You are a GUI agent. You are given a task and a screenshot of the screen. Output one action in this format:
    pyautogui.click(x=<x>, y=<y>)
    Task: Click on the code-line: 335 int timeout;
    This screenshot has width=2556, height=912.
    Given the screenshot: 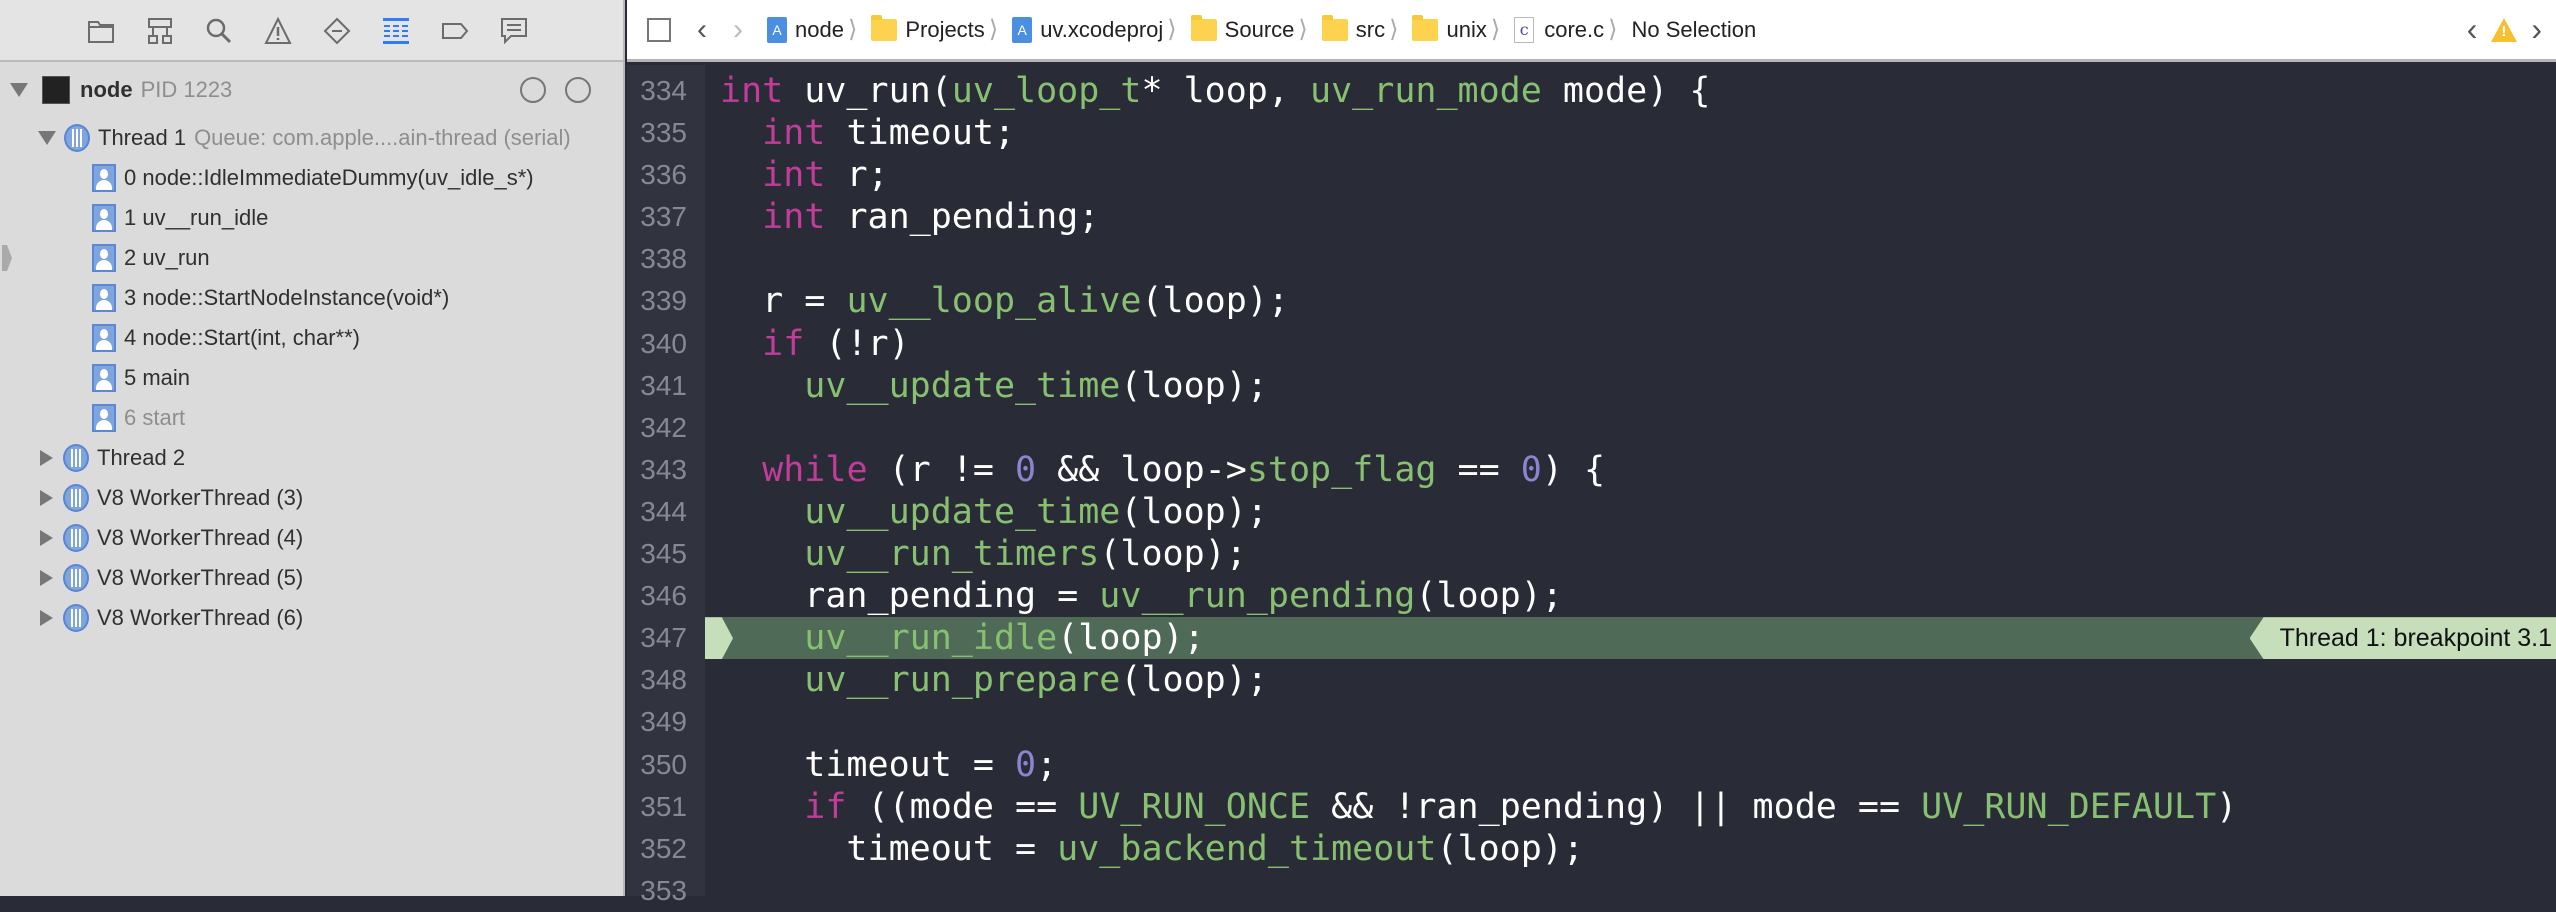 What is the action you would take?
    pyautogui.click(x=1591, y=133)
    